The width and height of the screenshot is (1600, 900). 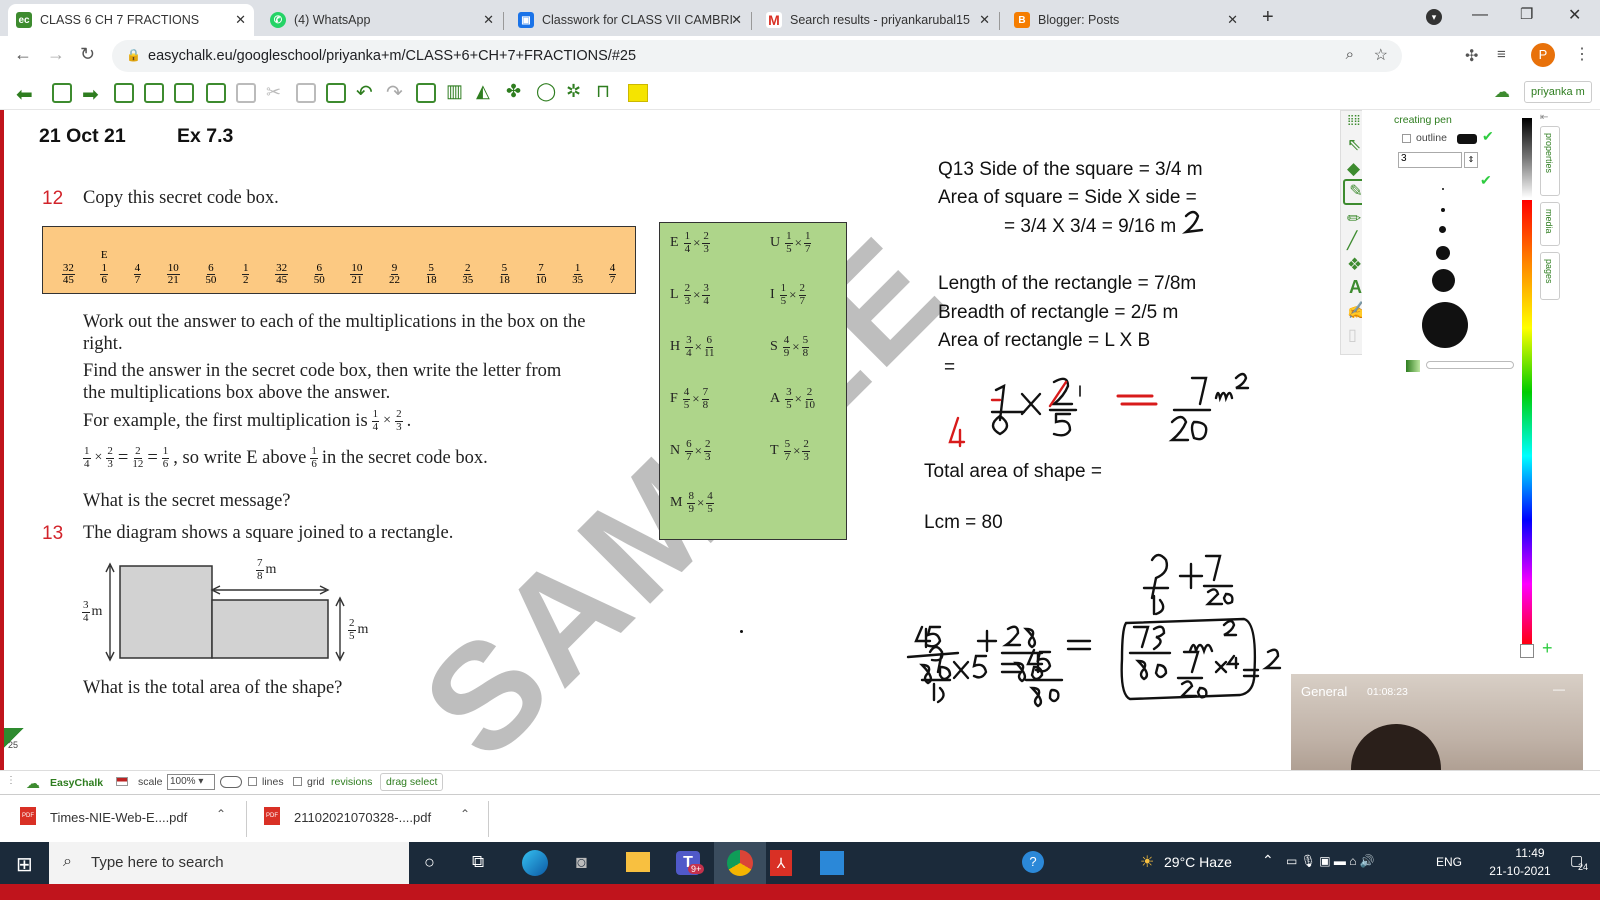 What do you see at coordinates (1527, 158) in the screenshot?
I see `grayscale-strip` at bounding box center [1527, 158].